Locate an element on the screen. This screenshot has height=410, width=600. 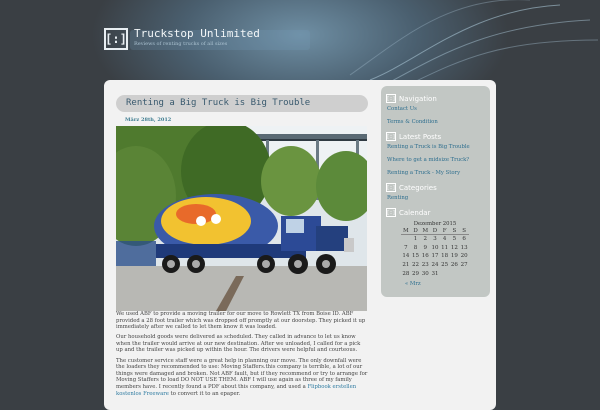
calendar-day: 21 is located at coordinates (406, 265).